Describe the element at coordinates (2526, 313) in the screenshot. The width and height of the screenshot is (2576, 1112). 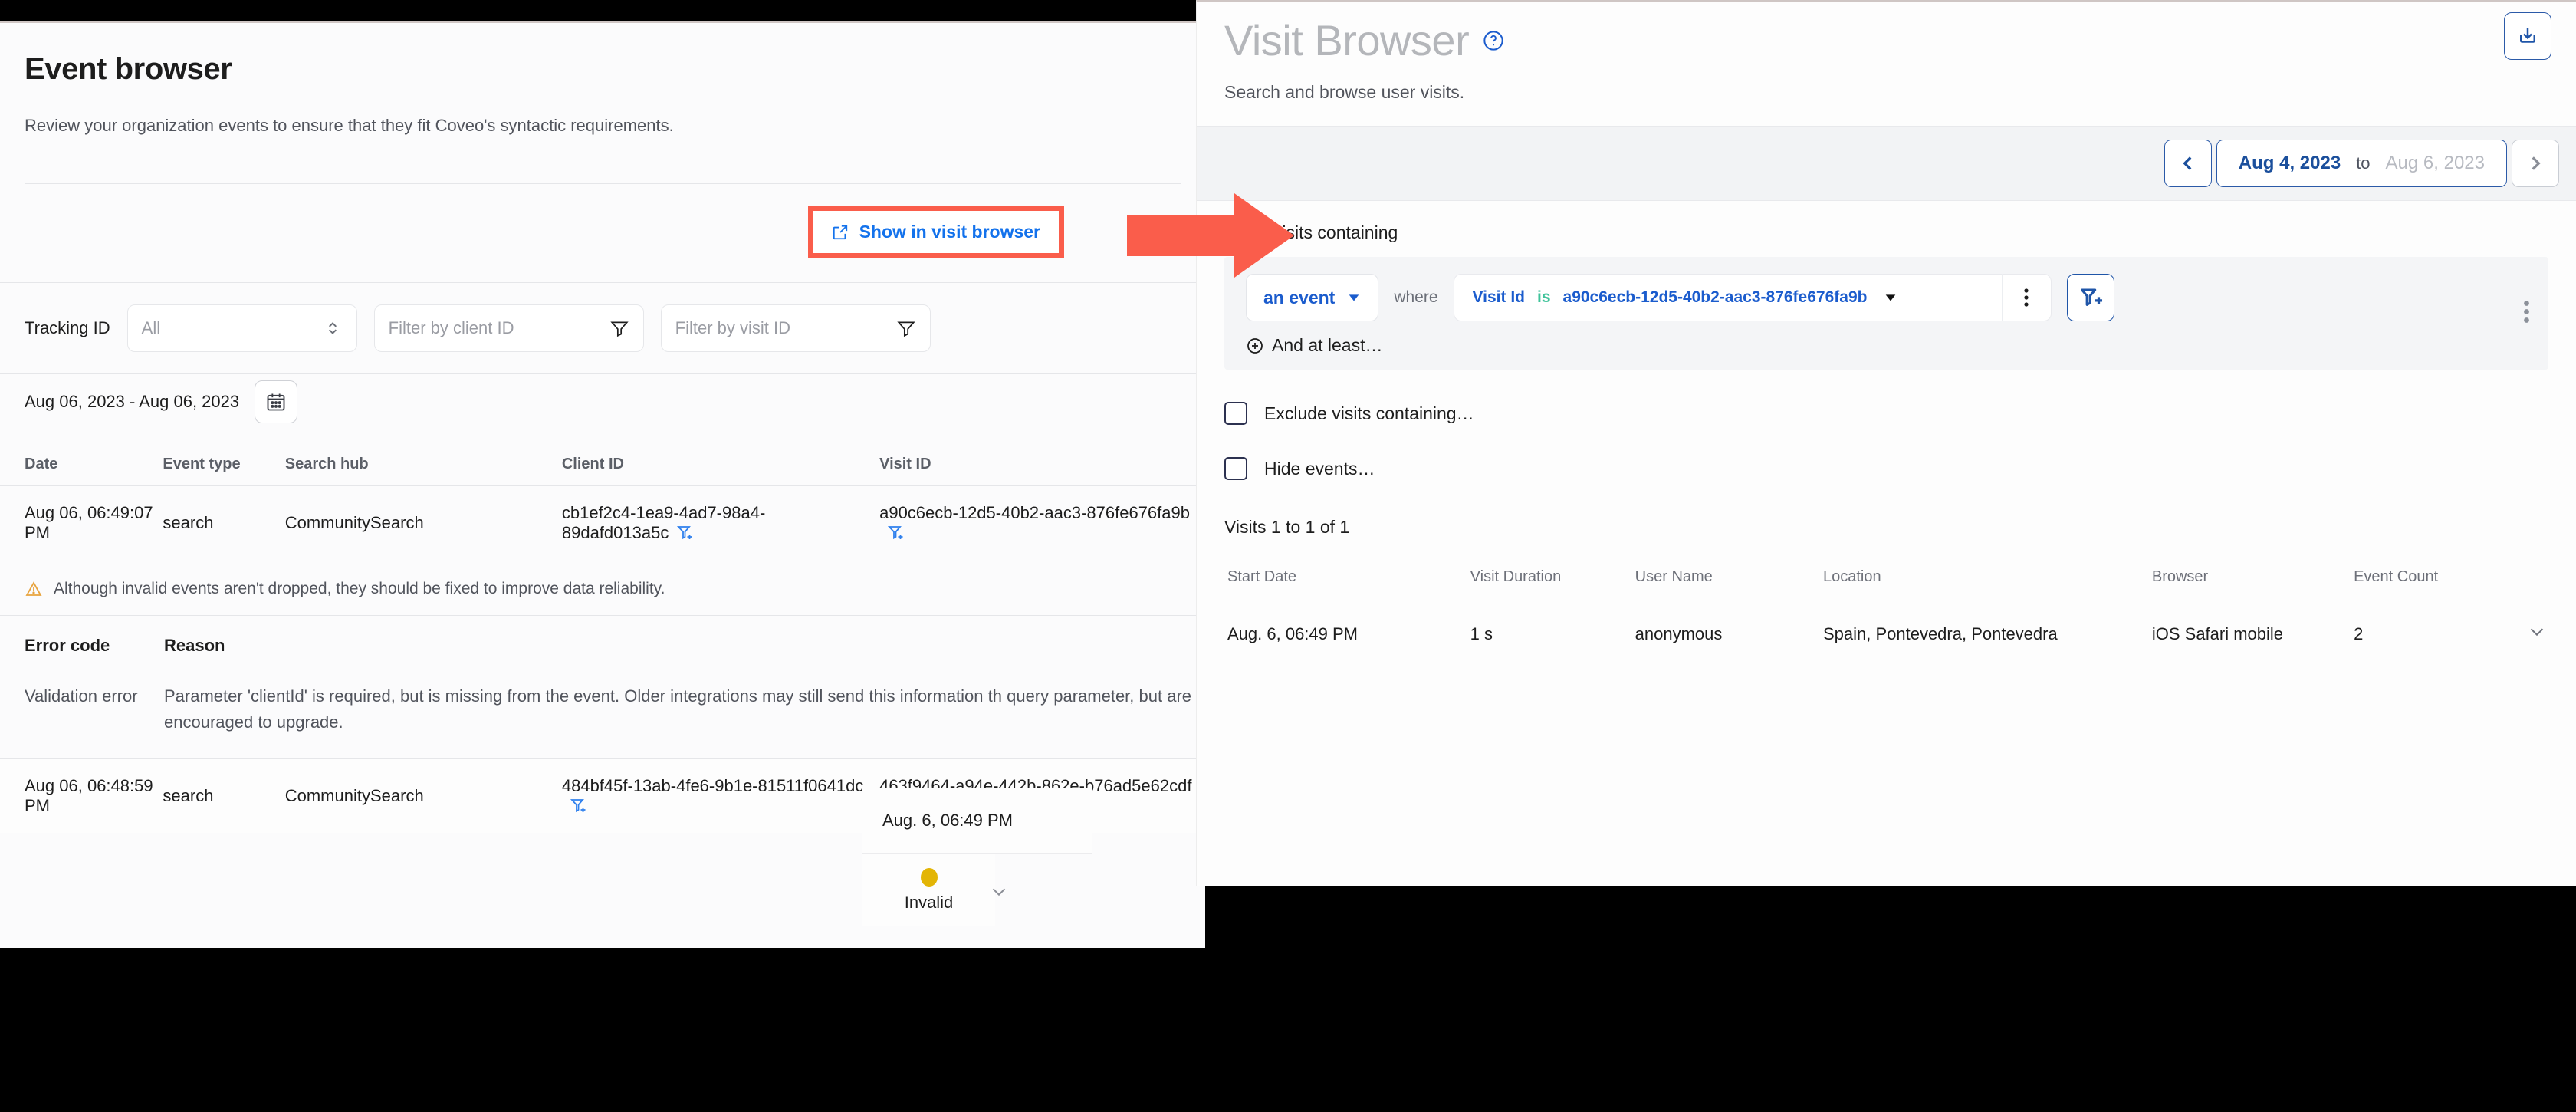
I see `query-group-kebab-menu` at that location.